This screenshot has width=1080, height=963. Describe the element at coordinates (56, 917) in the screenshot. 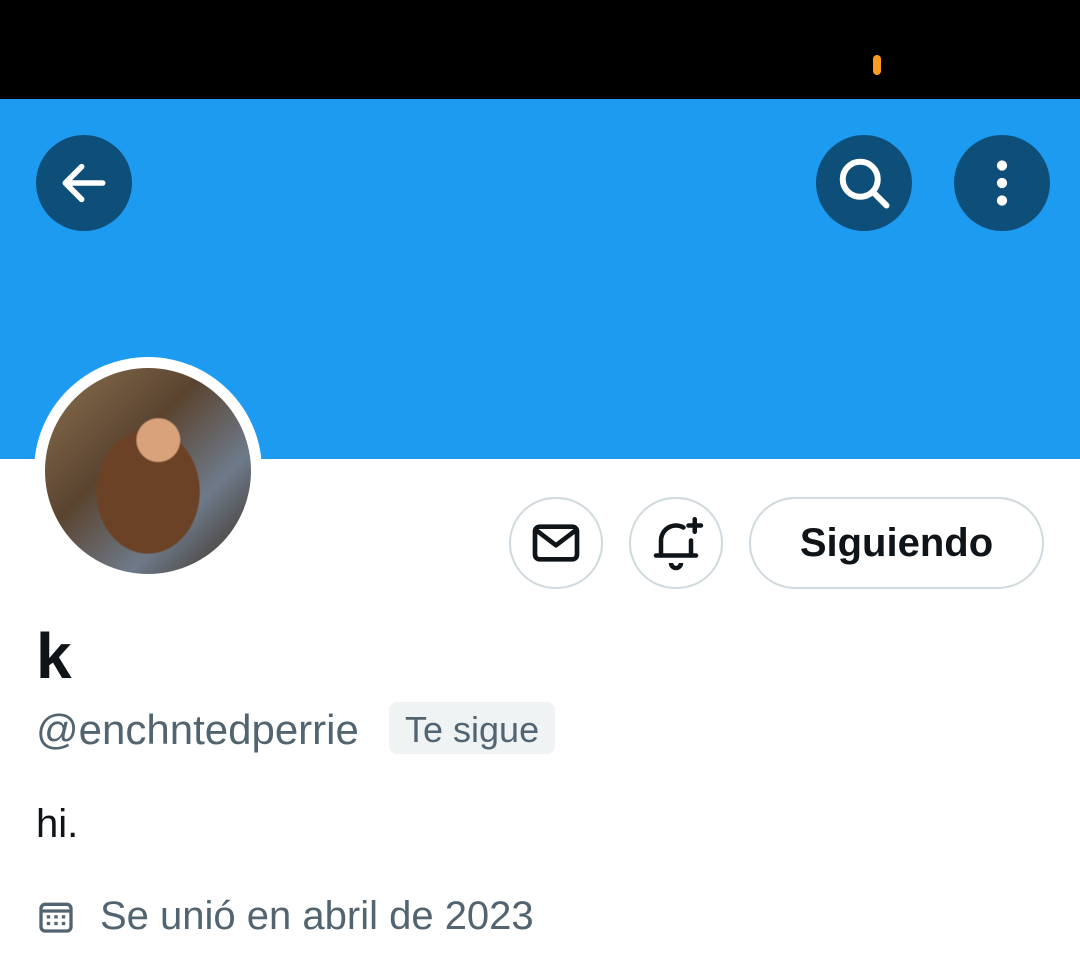

I see `calendar-icon` at that location.